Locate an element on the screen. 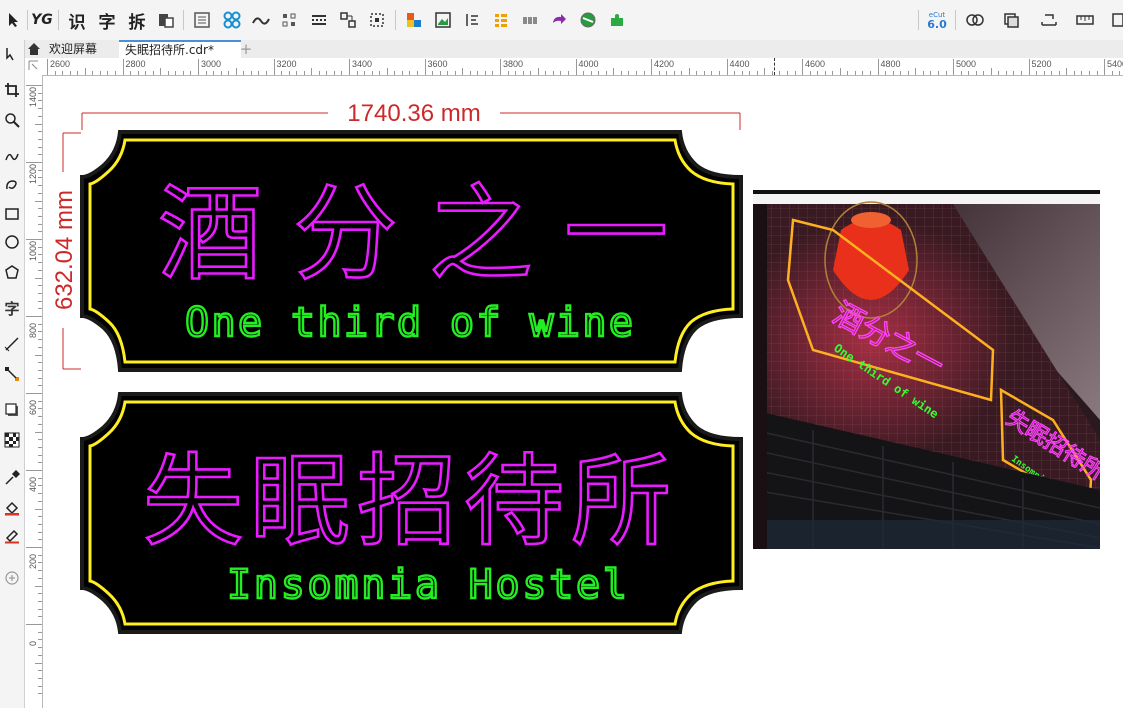 The image size is (1123, 708). ruler-h-label: 4400 is located at coordinates (739, 64).